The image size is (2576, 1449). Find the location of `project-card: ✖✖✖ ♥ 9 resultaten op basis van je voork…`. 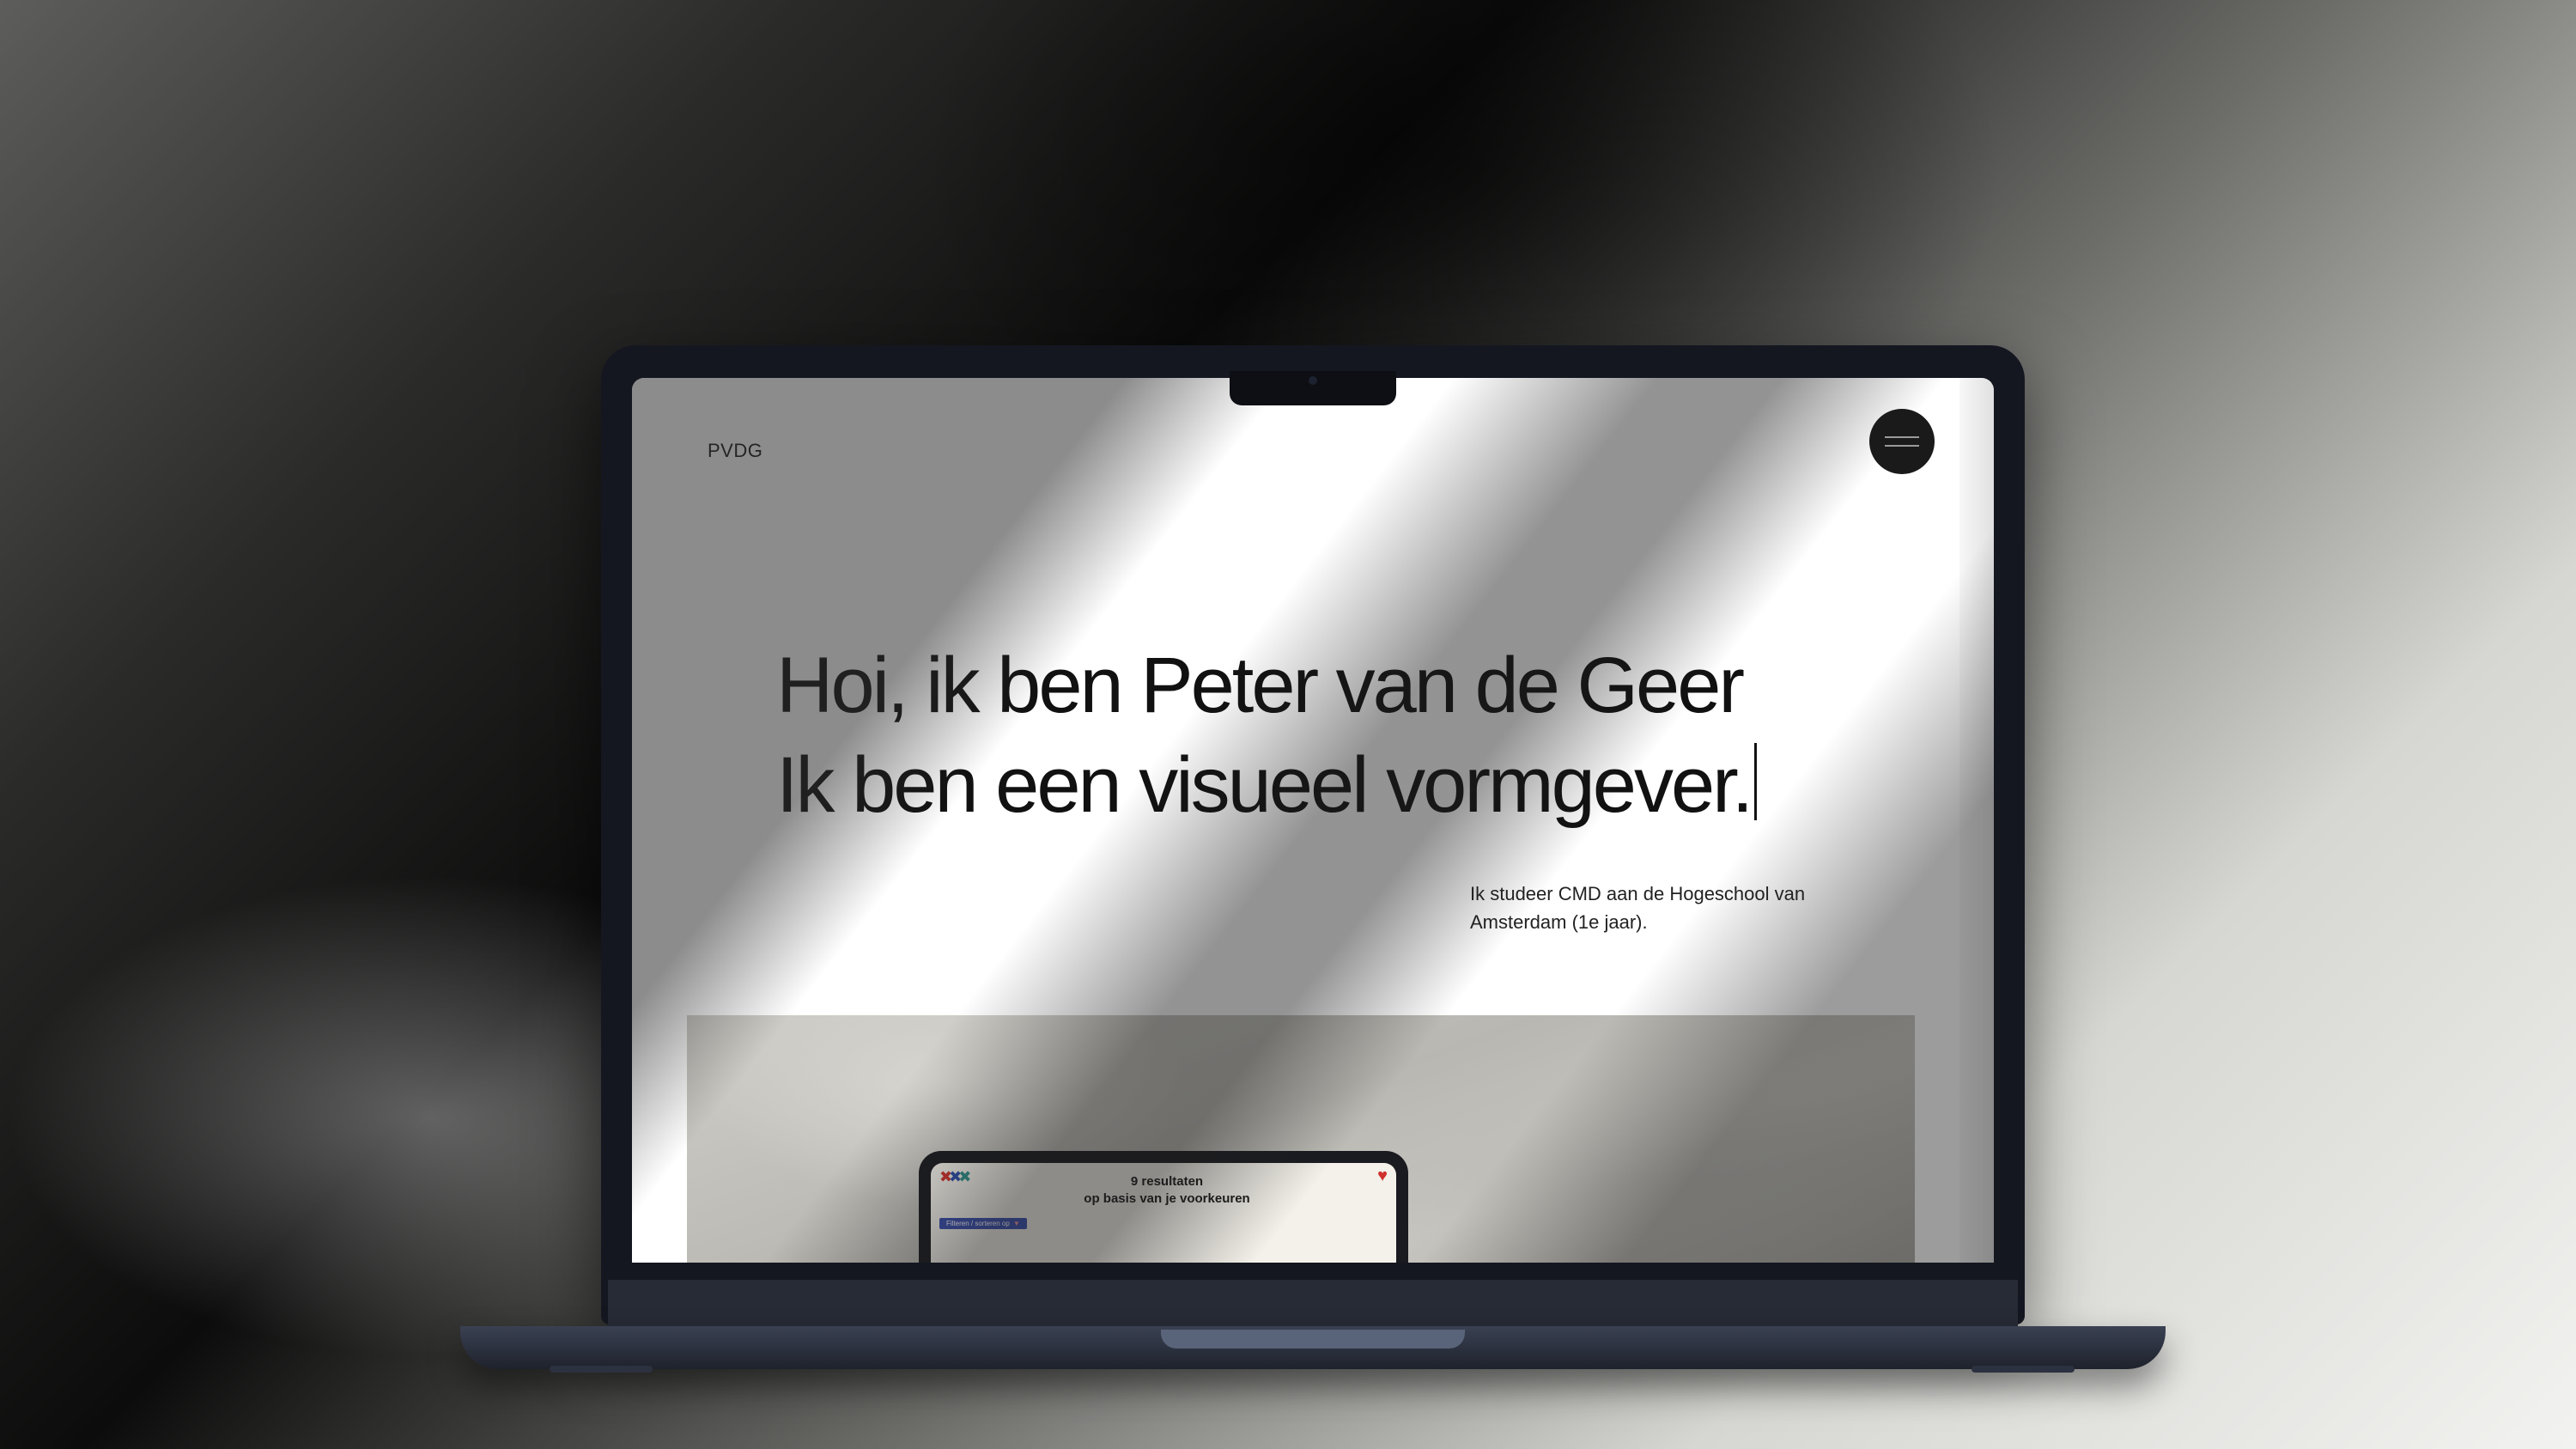

project-card: ✖✖✖ ♥ 9 resultaten op basis van je voork… is located at coordinates (1301, 1139).